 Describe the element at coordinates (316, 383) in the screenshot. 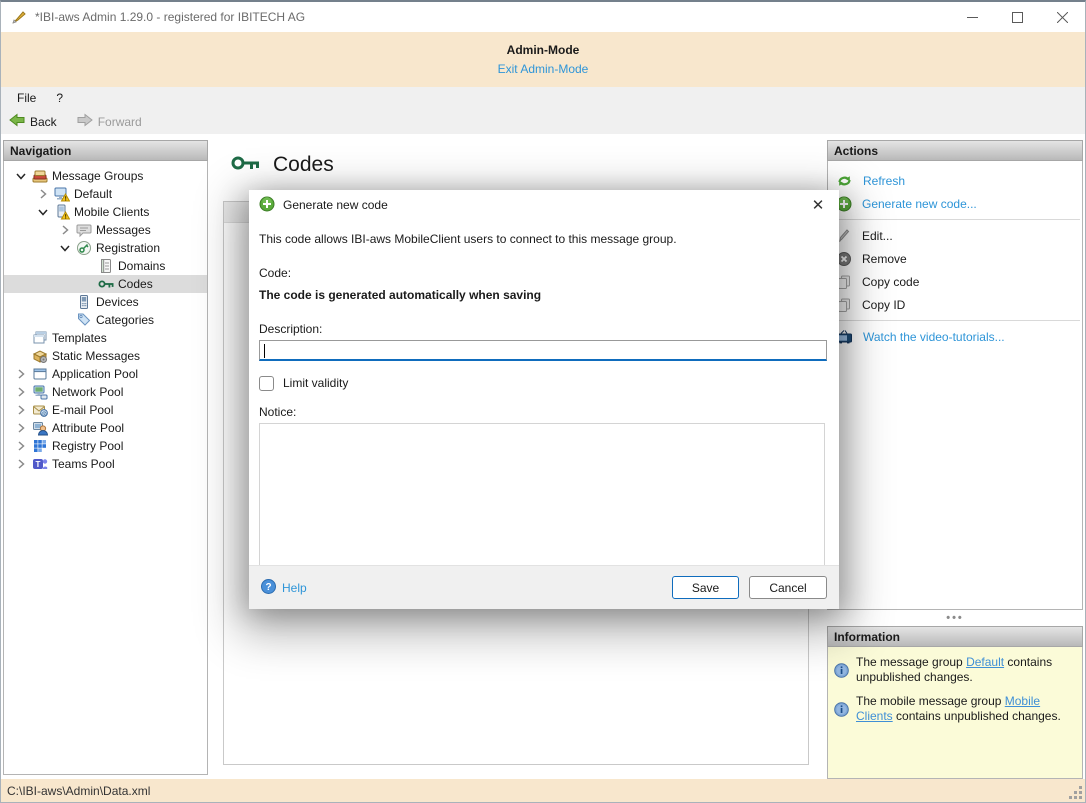

I see `limit-validity-label: Limit validity` at that location.